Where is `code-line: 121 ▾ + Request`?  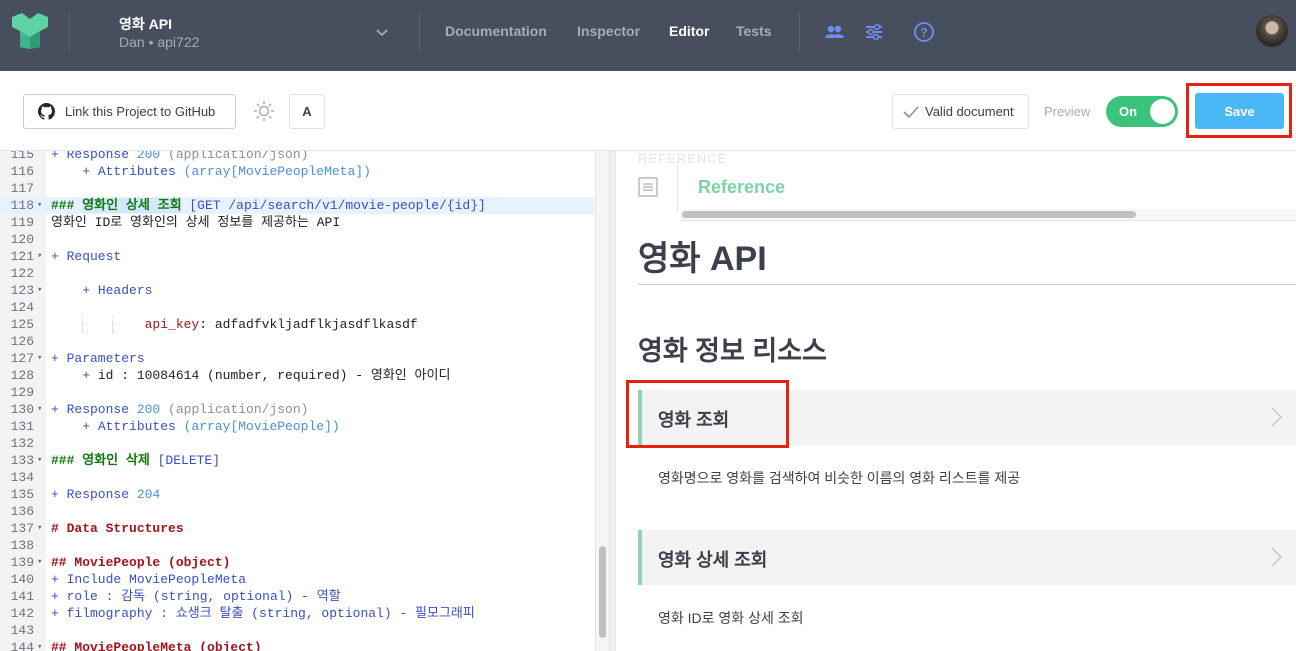 code-line: 121 ▾ + Request is located at coordinates (297, 256).